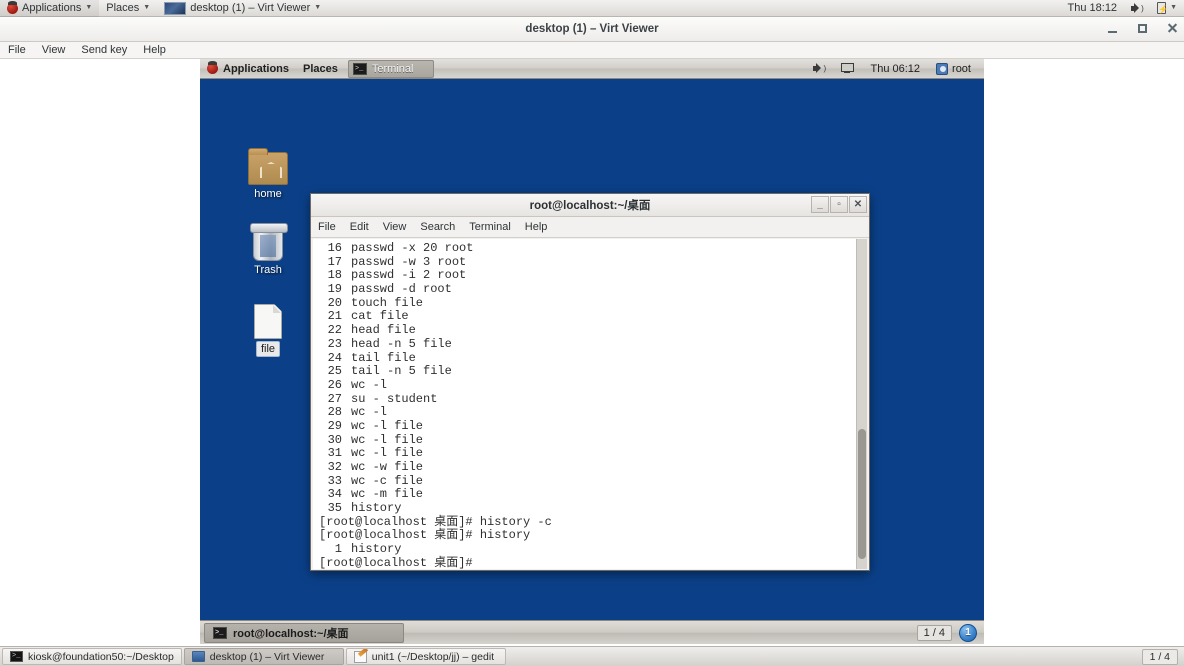  I want to click on guest-clock: Thu 06:12, so click(895, 69).